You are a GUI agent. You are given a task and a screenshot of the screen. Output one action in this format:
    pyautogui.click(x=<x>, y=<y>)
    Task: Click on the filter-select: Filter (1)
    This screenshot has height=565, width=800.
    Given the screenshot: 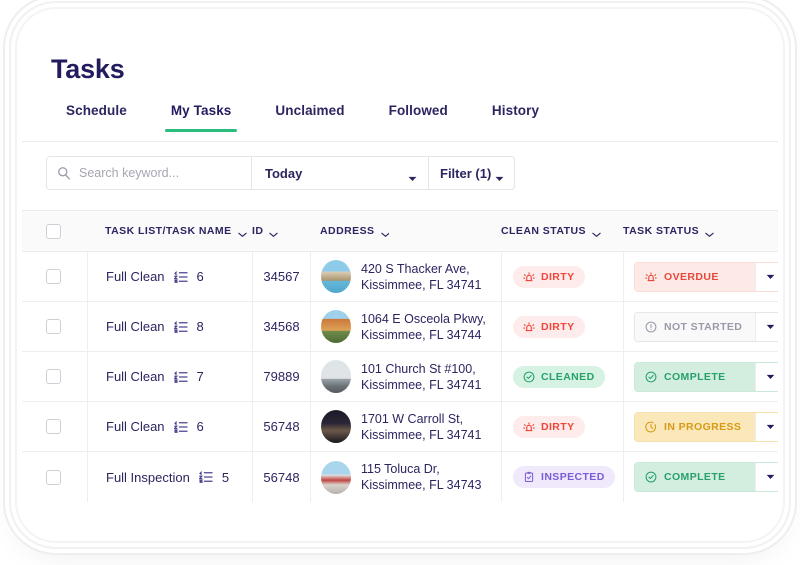 What is the action you would take?
    pyautogui.click(x=472, y=173)
    